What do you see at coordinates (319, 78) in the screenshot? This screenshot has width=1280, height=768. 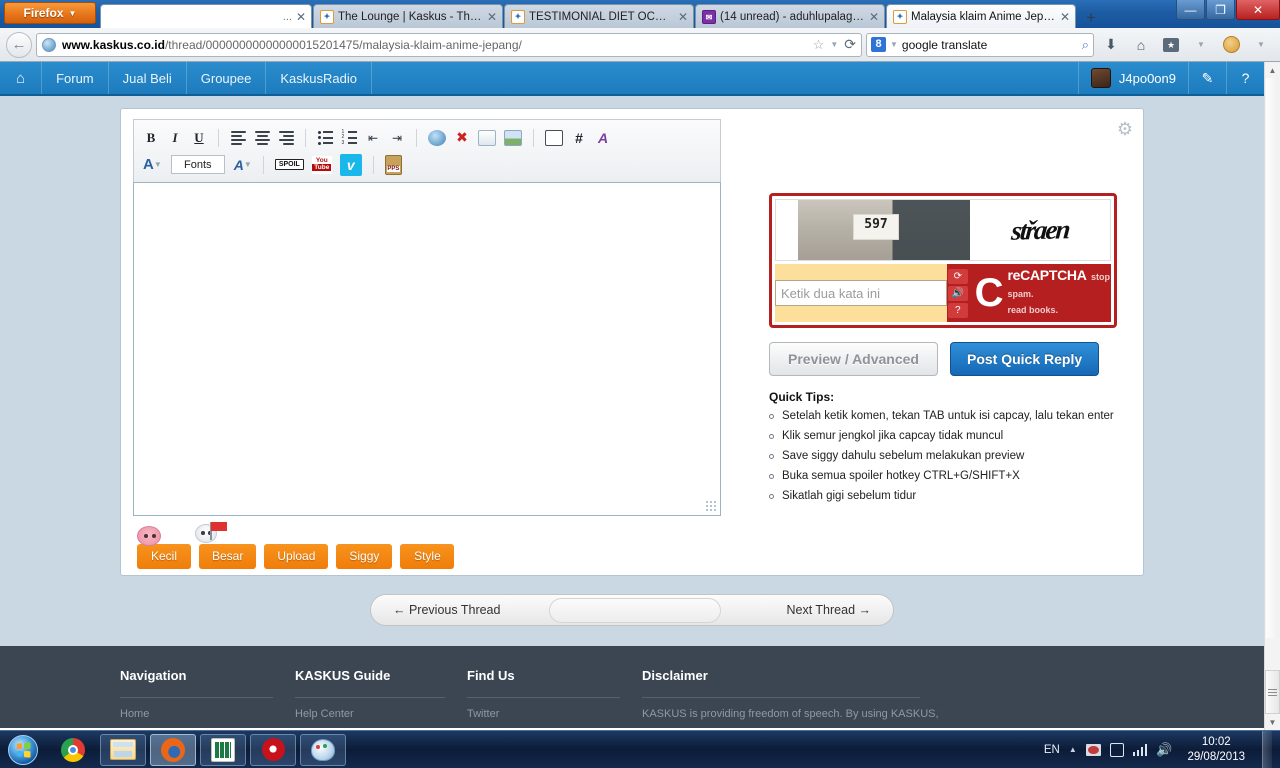 I see `nav-item-kaskusradio: KaskusRadio` at bounding box center [319, 78].